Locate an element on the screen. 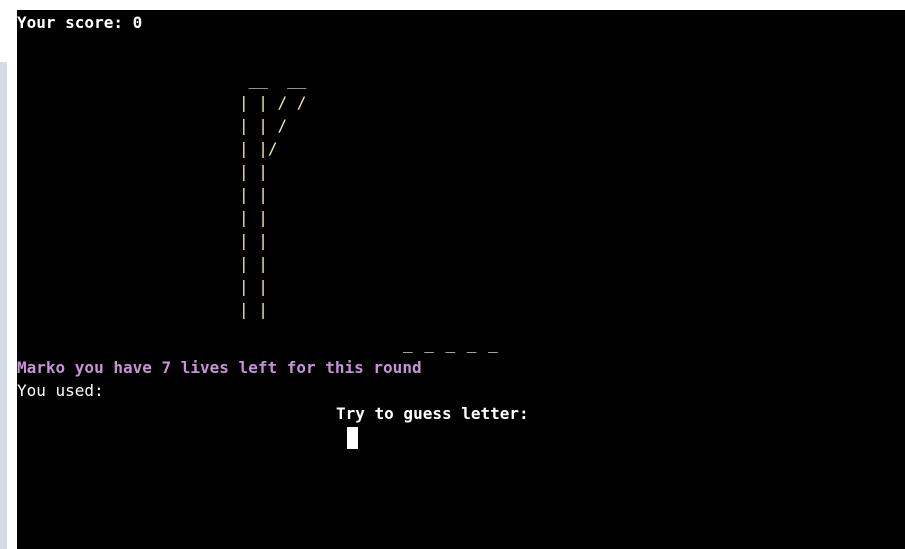 The image size is (905, 549). hidden-word-display: _ _ _ _ _ is located at coordinates (451, 343).